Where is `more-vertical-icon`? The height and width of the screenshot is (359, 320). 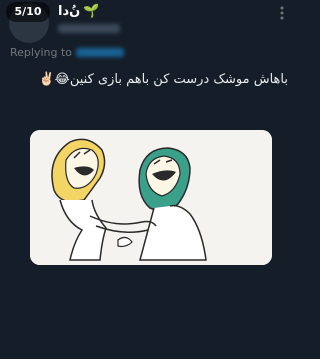 more-vertical-icon is located at coordinates (282, 13).